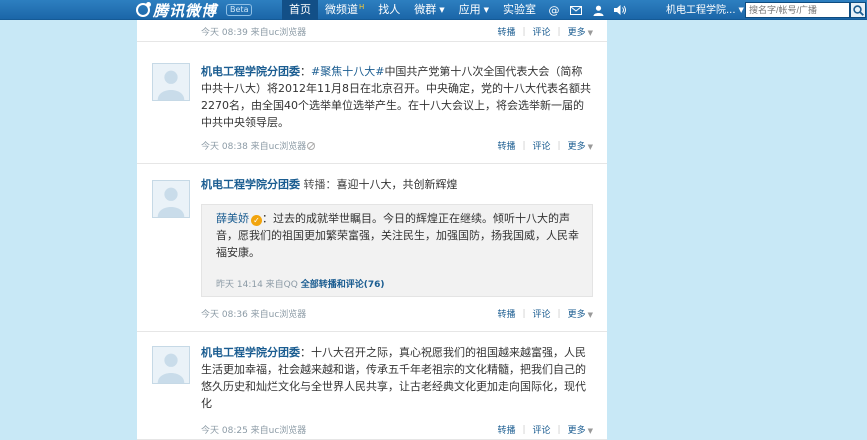 Image resolution: width=867 pixels, height=440 pixels. What do you see at coordinates (239, 10) in the screenshot?
I see `beta-badge: Beta` at bounding box center [239, 10].